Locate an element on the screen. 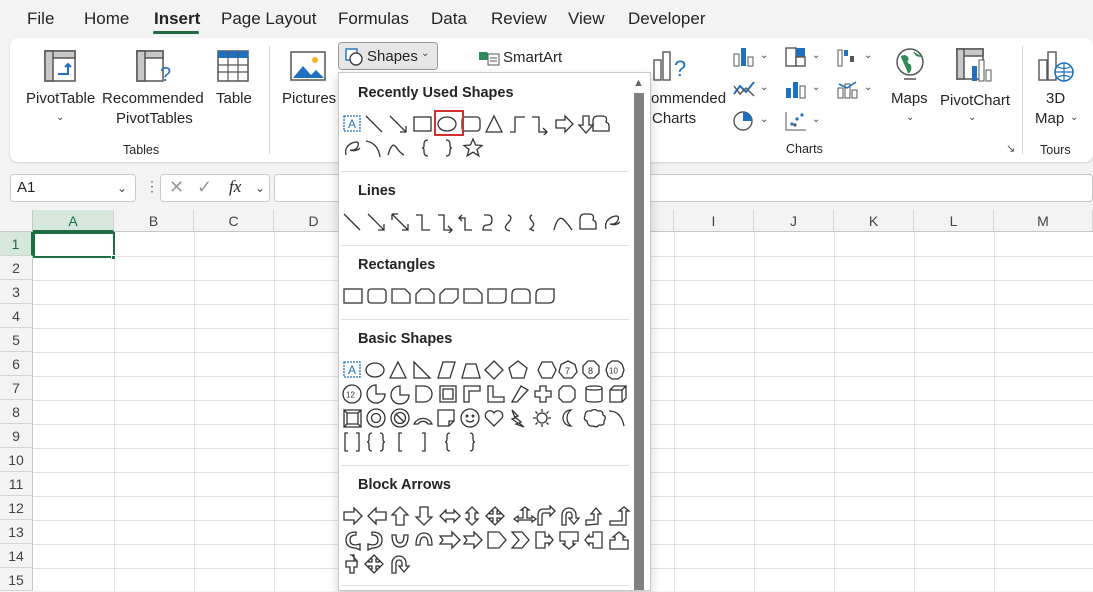  row-header-5: 5 is located at coordinates (16, 340).